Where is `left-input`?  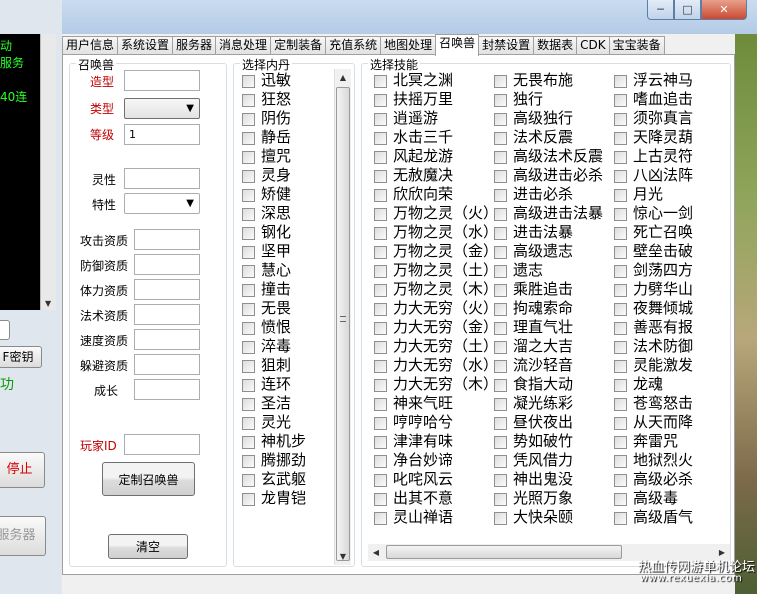
left-input is located at coordinates (5, 330).